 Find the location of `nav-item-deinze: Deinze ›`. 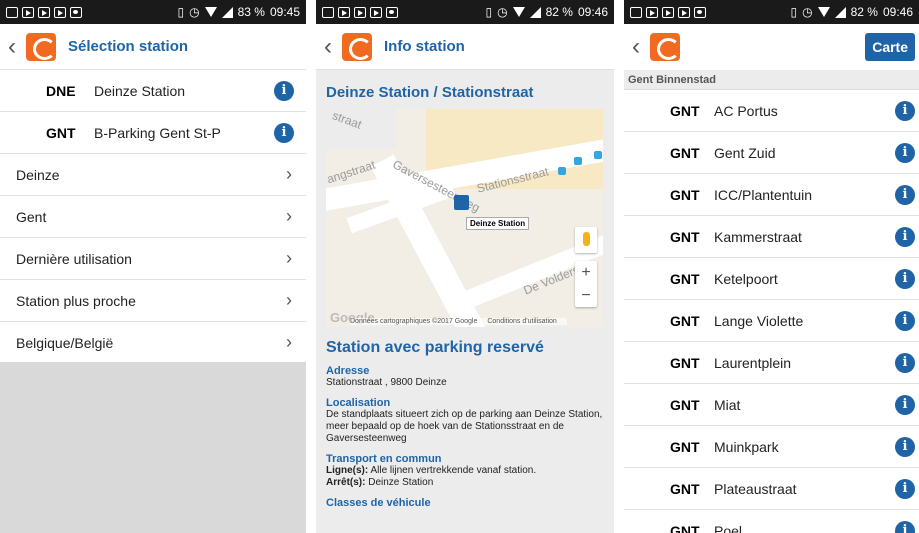

nav-item-deinze: Deinze › is located at coordinates (153, 175).